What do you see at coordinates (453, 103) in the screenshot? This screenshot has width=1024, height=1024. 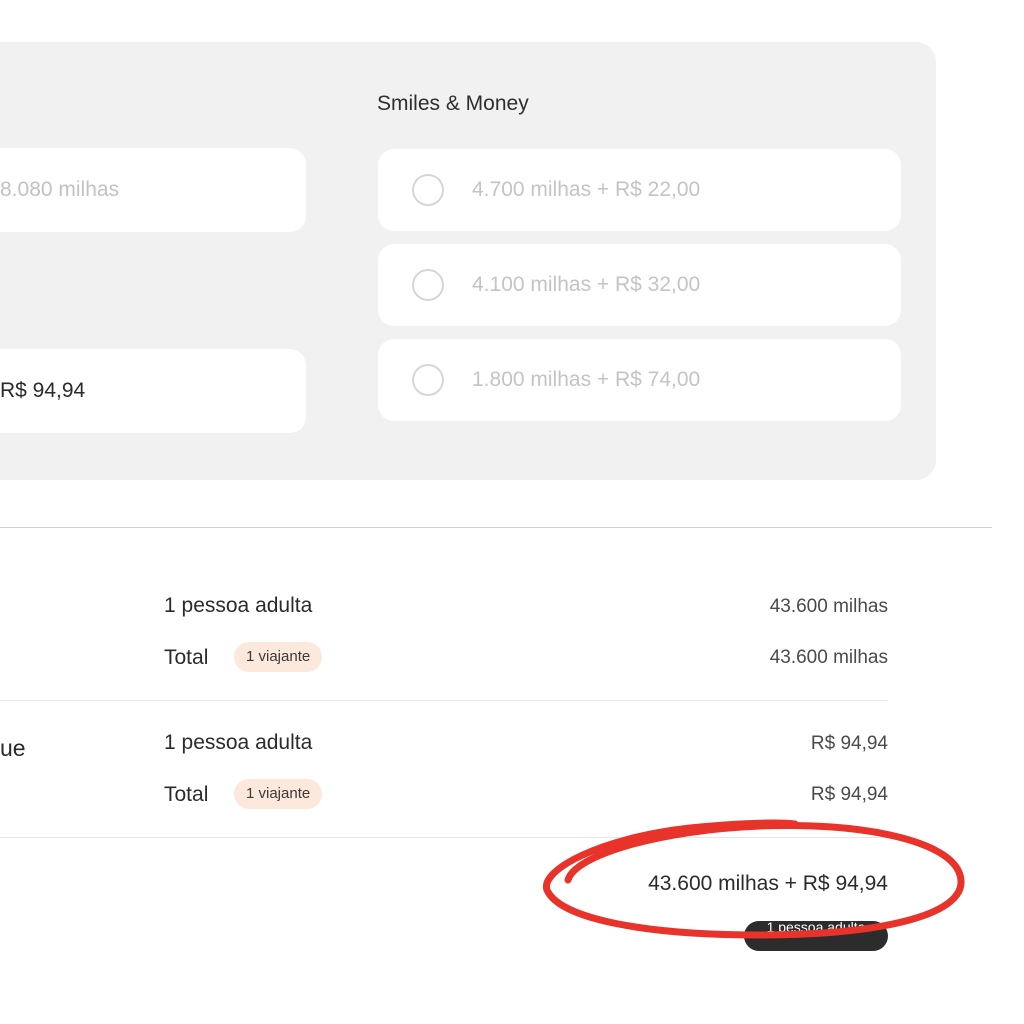 I see `smiles-money-title: Smiles & Money` at bounding box center [453, 103].